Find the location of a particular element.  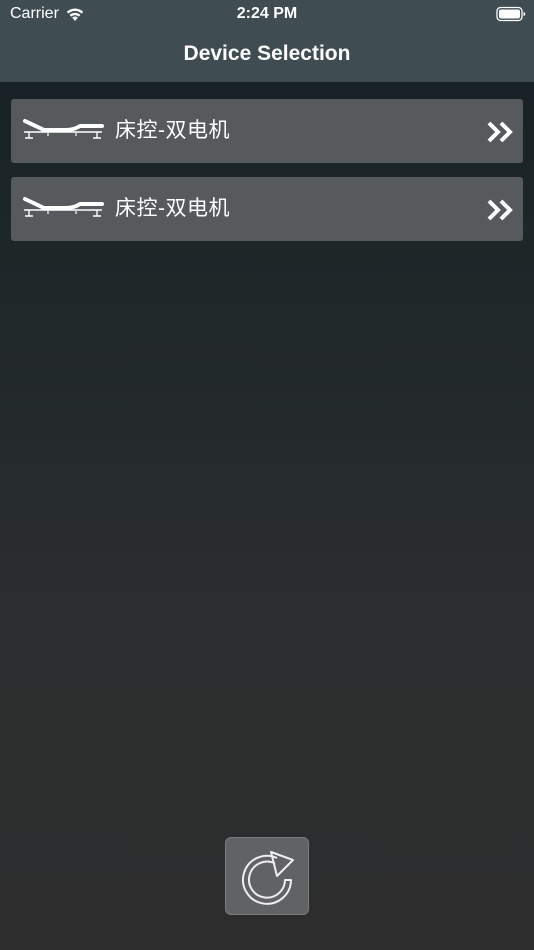

page-title: Device Selection is located at coordinates (267, 53).